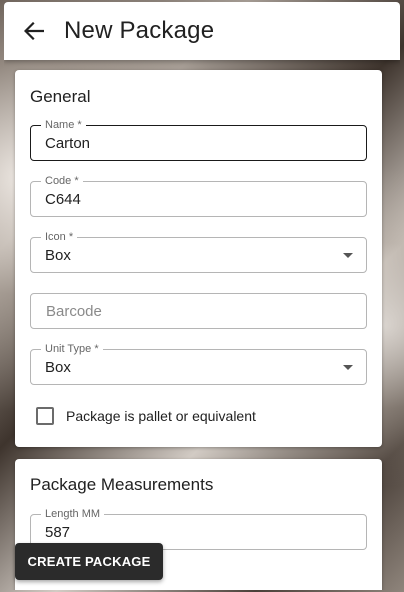 Image resolution: width=404 pixels, height=592 pixels. I want to click on name-label: Name *, so click(63, 125).